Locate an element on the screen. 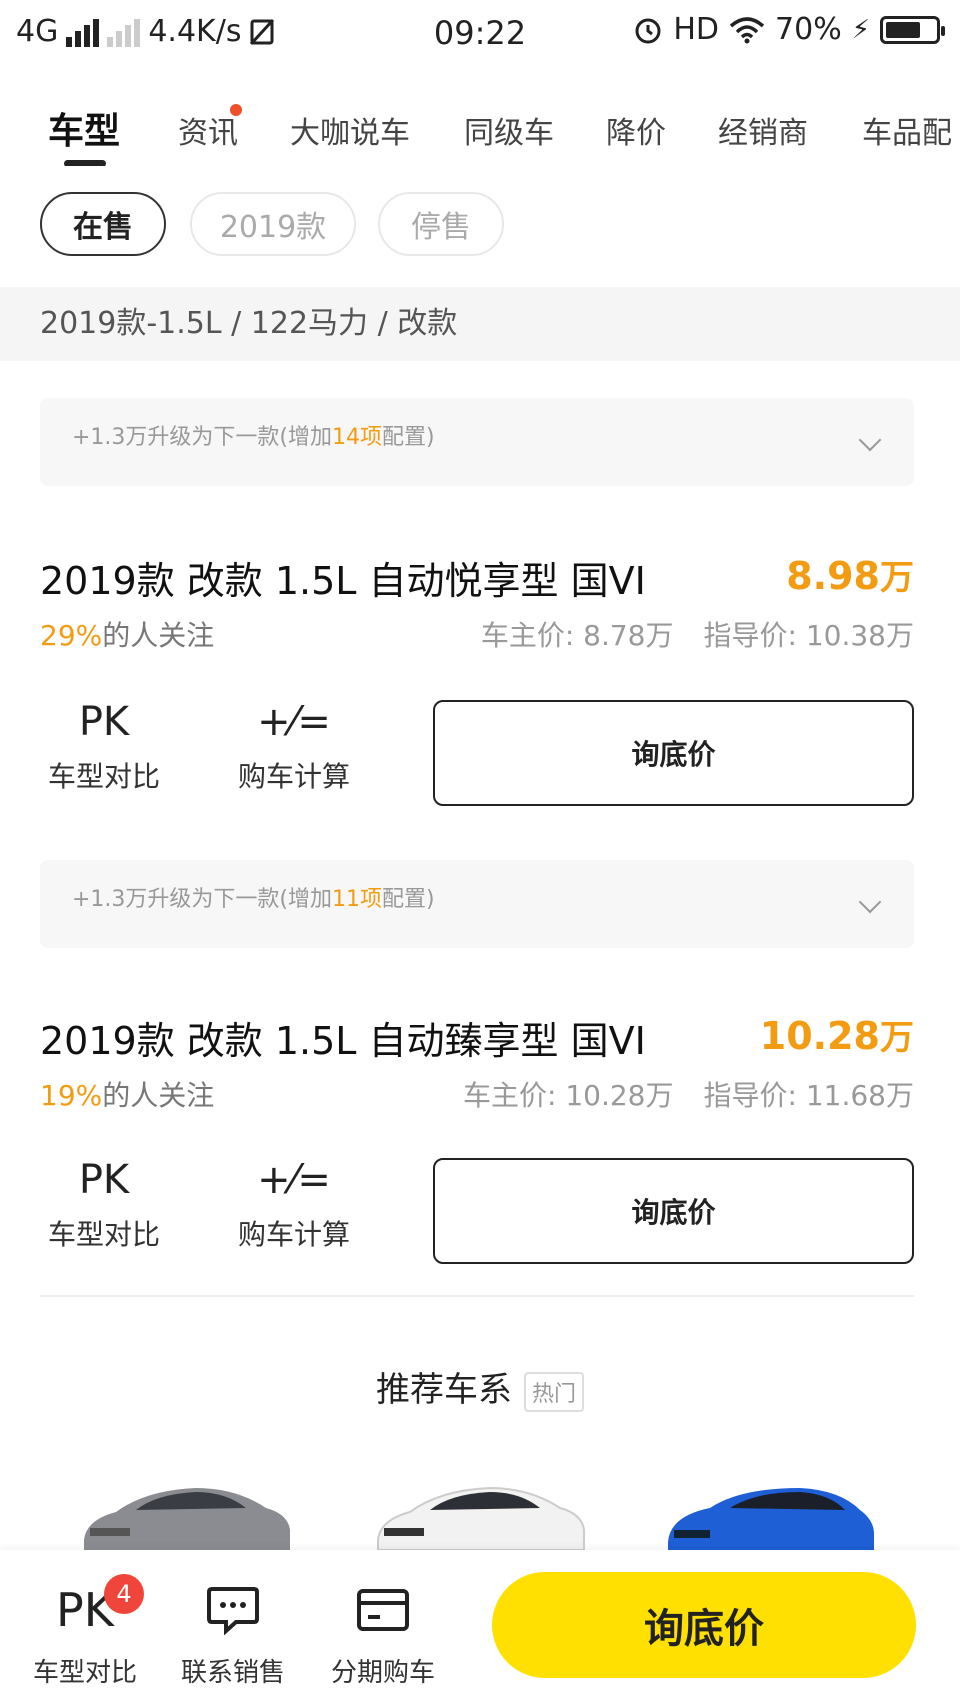  recommend-header: 推荐车系 热门 is located at coordinates (480, 1387).